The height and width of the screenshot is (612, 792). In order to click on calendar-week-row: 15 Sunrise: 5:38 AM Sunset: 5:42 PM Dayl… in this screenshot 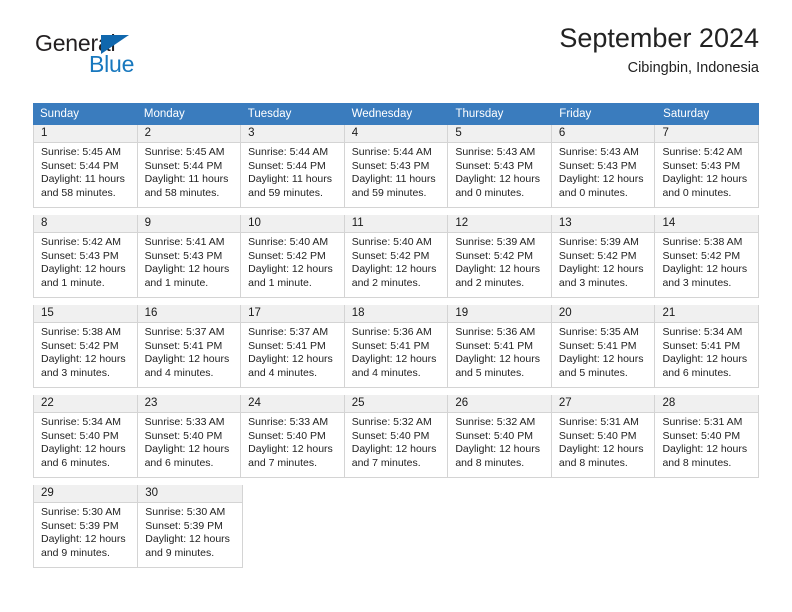, I will do `click(396, 346)`.